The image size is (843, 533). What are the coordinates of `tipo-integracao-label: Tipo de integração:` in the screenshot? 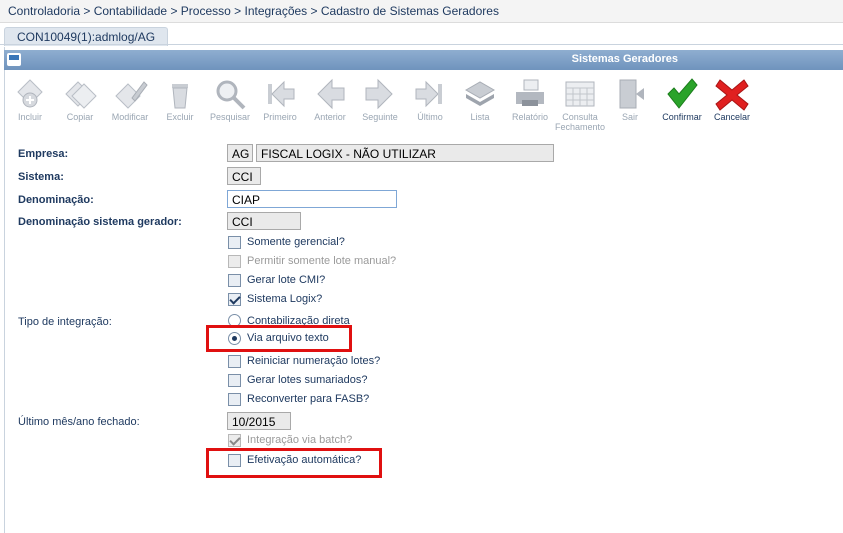 It's located at (65, 322).